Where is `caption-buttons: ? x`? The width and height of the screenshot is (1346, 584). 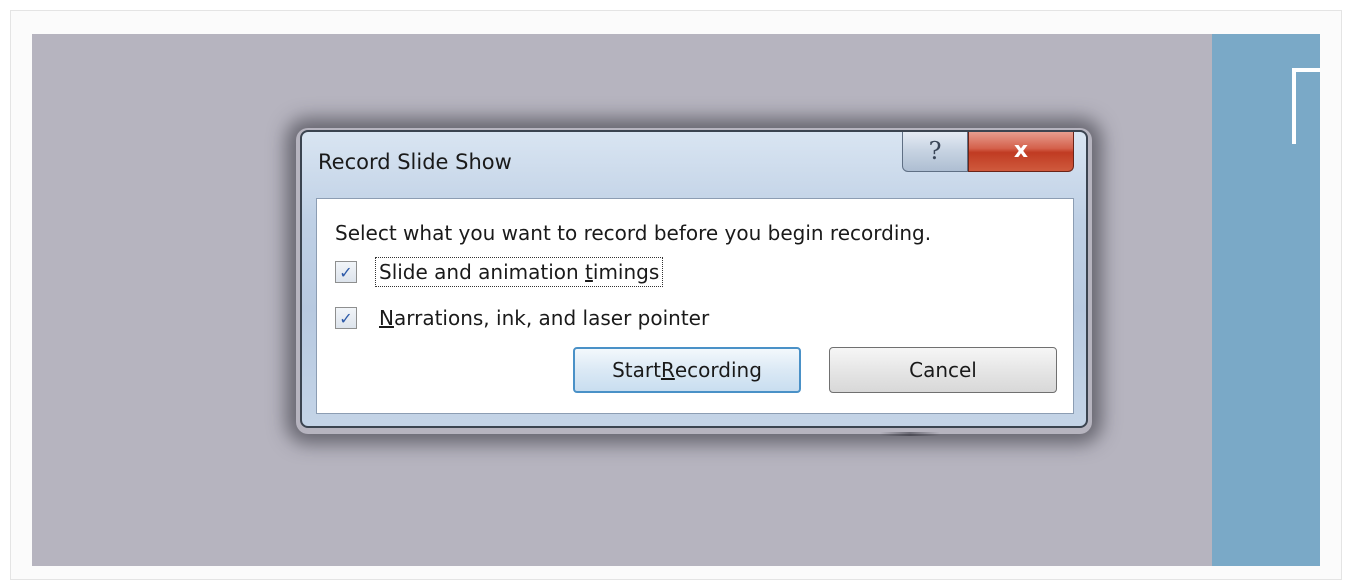 caption-buttons: ? x is located at coordinates (988, 153).